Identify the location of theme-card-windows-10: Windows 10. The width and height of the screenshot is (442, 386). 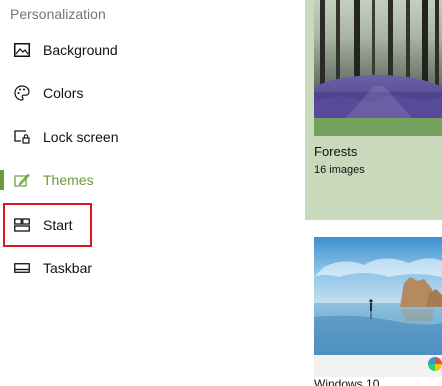
(378, 311).